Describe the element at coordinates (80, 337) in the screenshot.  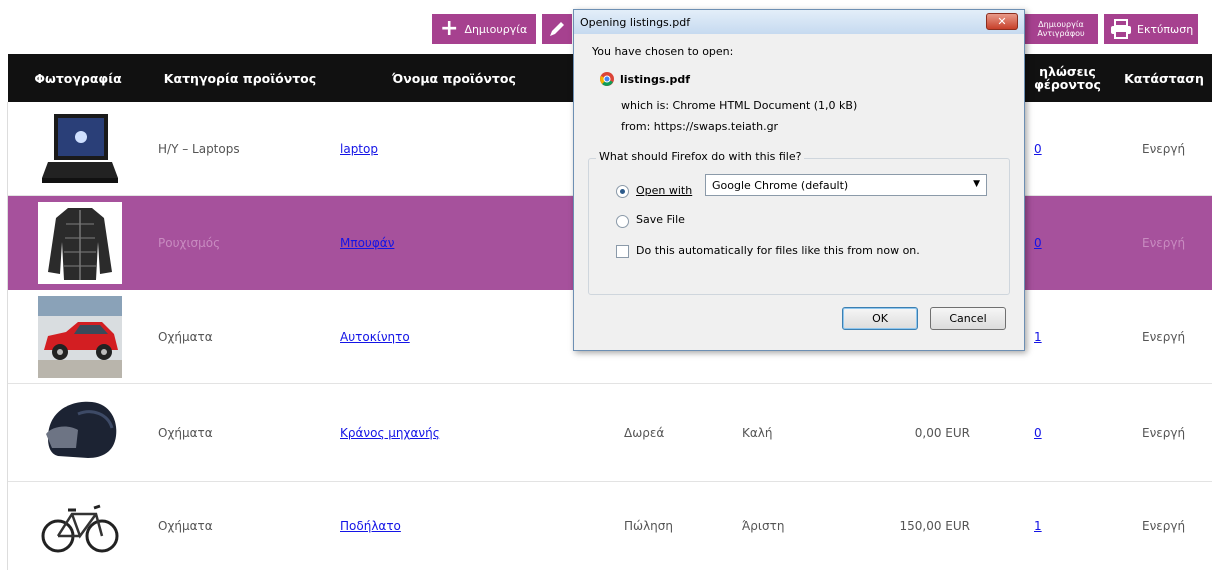
I see `car-photo` at that location.